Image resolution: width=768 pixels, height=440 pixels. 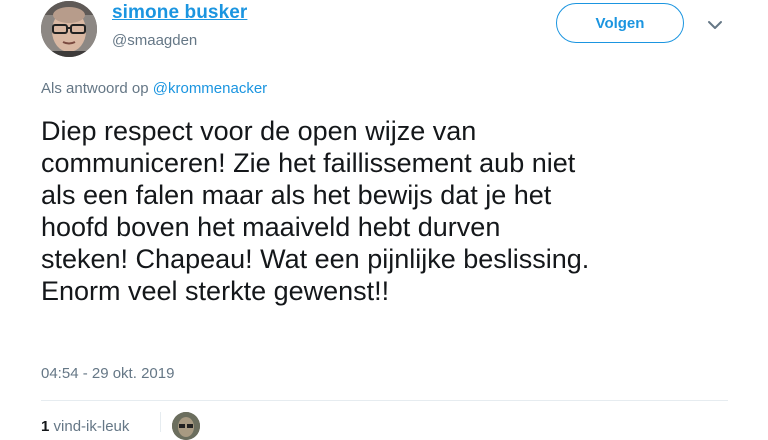 What do you see at coordinates (259, 131) in the screenshot?
I see `tweet-text-line: Diep respect voor de open wijze van` at bounding box center [259, 131].